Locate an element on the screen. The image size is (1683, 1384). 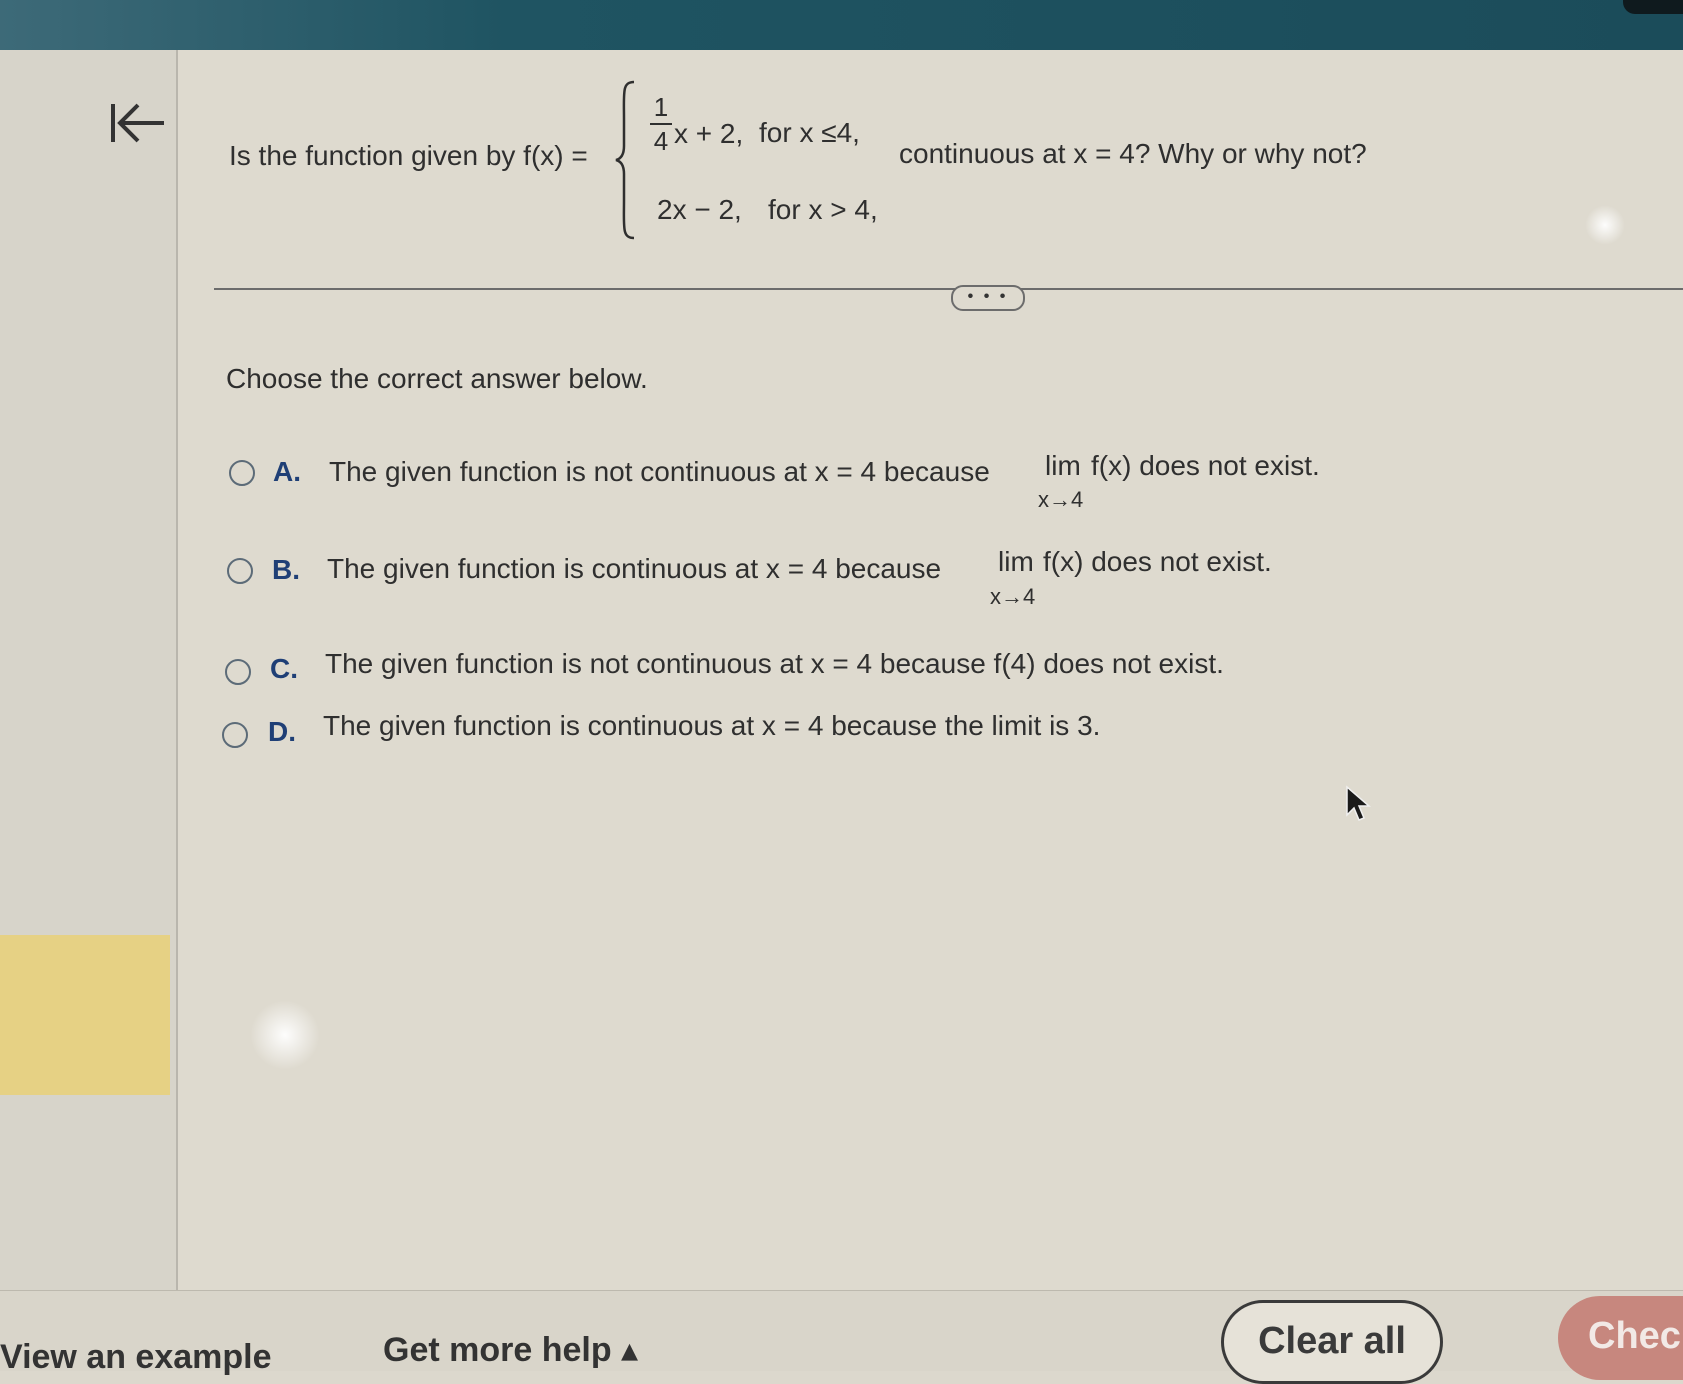
option-b-tail: f(x) does not exist. is located at coordinates (1157, 561).